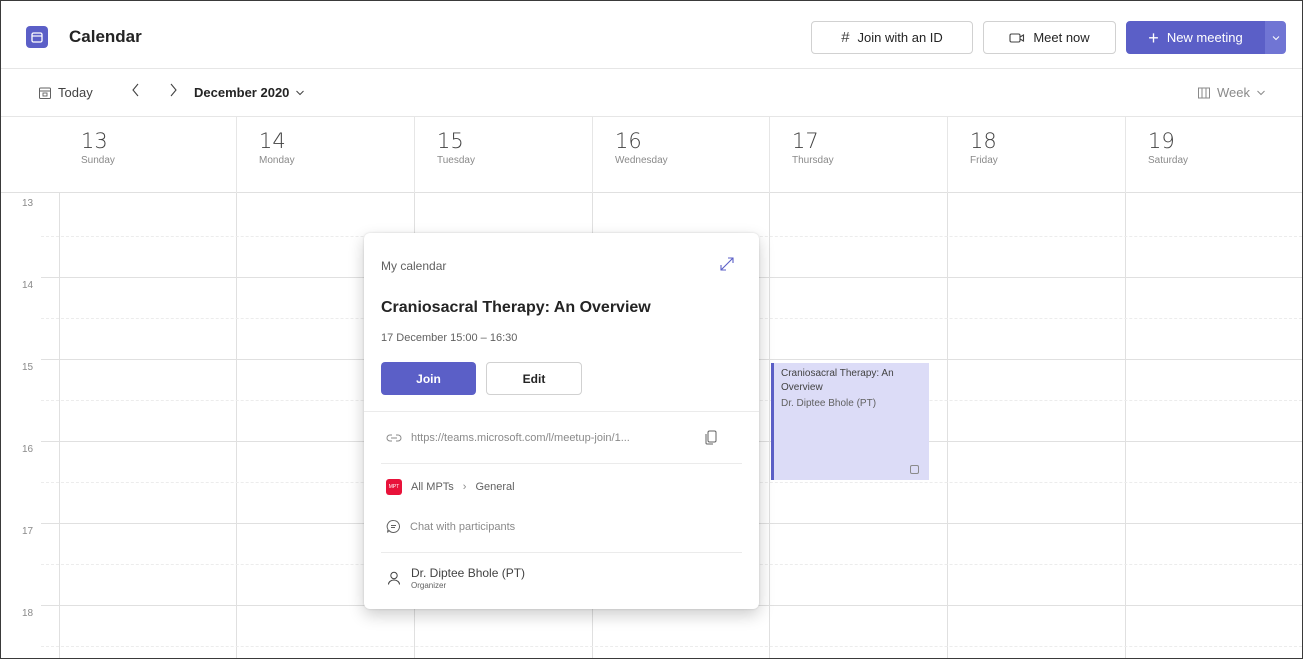 The width and height of the screenshot is (1303, 659). What do you see at coordinates (432, 487) in the screenshot?
I see `team-name: All MPTs` at bounding box center [432, 487].